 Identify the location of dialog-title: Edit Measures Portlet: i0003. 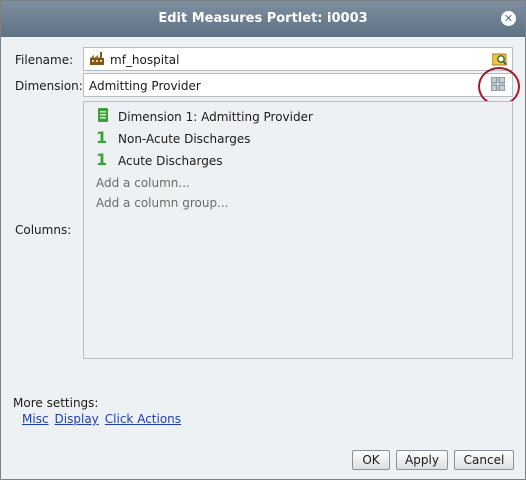
(263, 18).